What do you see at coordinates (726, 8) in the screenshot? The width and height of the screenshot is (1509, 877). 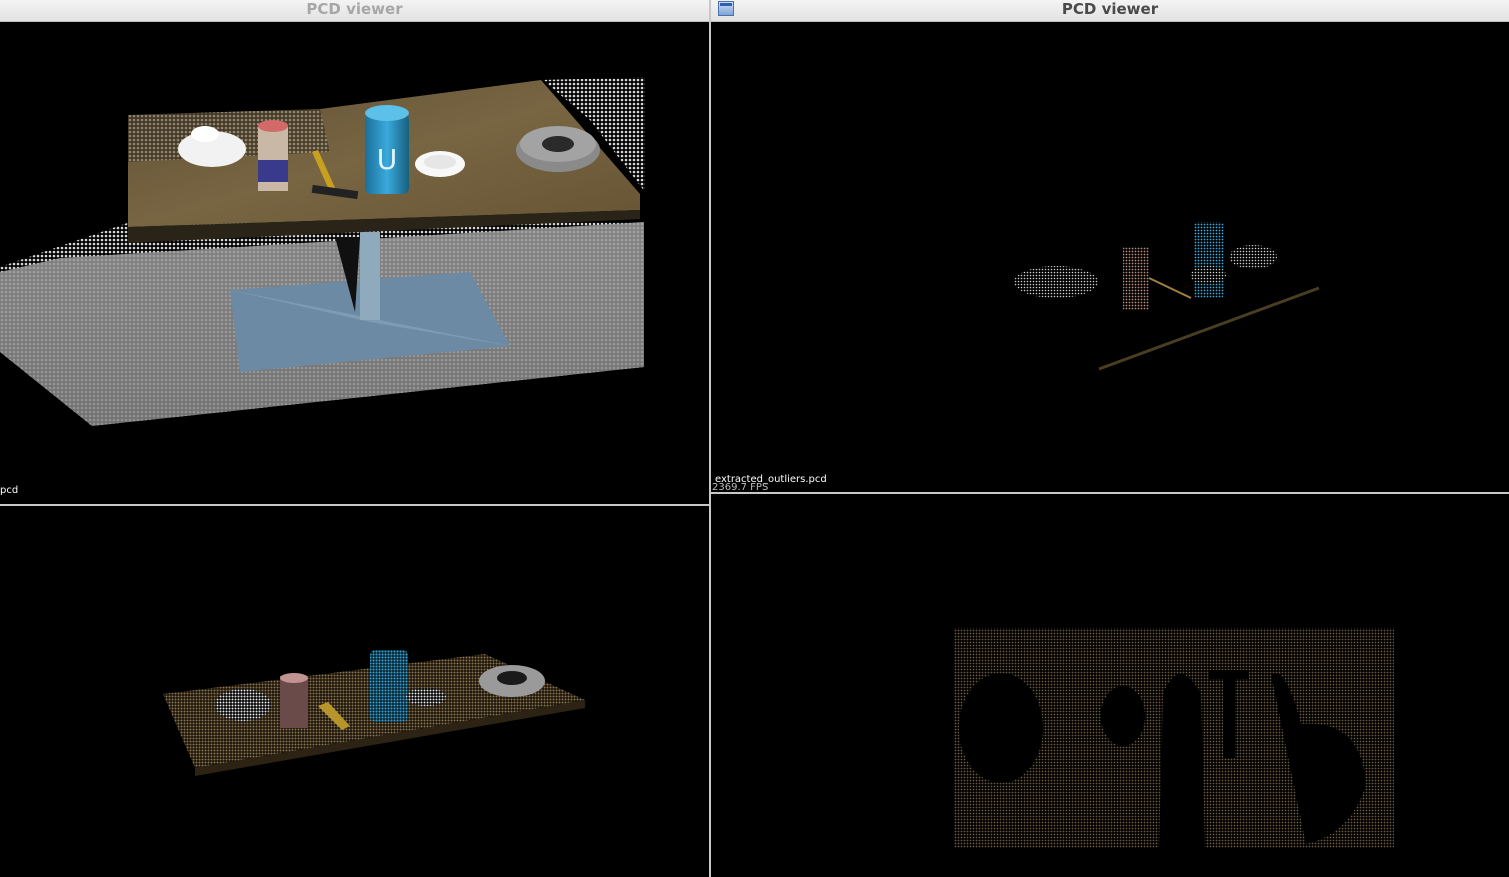 I see `window-icon` at bounding box center [726, 8].